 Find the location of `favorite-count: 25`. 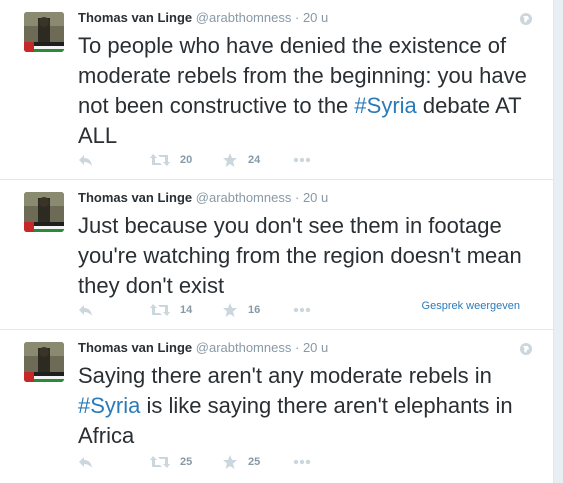

favorite-count: 25 is located at coordinates (254, 462).